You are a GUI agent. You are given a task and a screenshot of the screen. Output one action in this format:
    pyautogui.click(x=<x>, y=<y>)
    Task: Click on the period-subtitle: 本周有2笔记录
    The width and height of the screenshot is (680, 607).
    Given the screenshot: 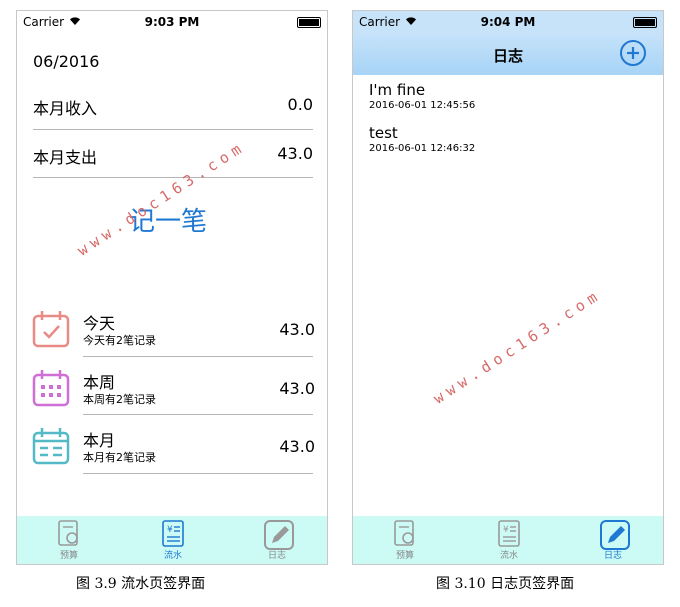 What is the action you would take?
    pyautogui.click(x=119, y=399)
    